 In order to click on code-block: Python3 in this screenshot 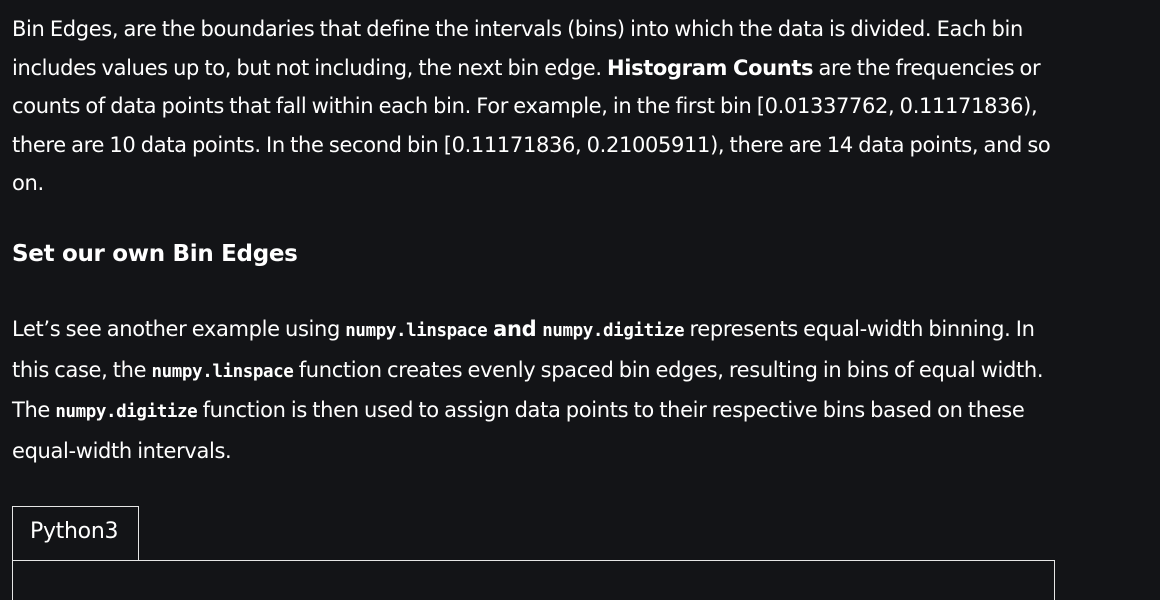, I will do `click(533, 553)`.